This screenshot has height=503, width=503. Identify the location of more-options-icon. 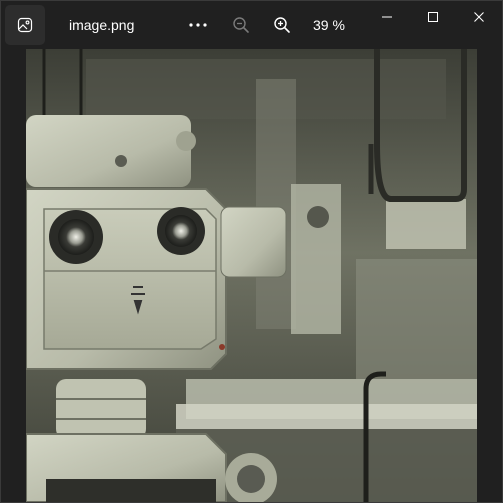
(198, 25).